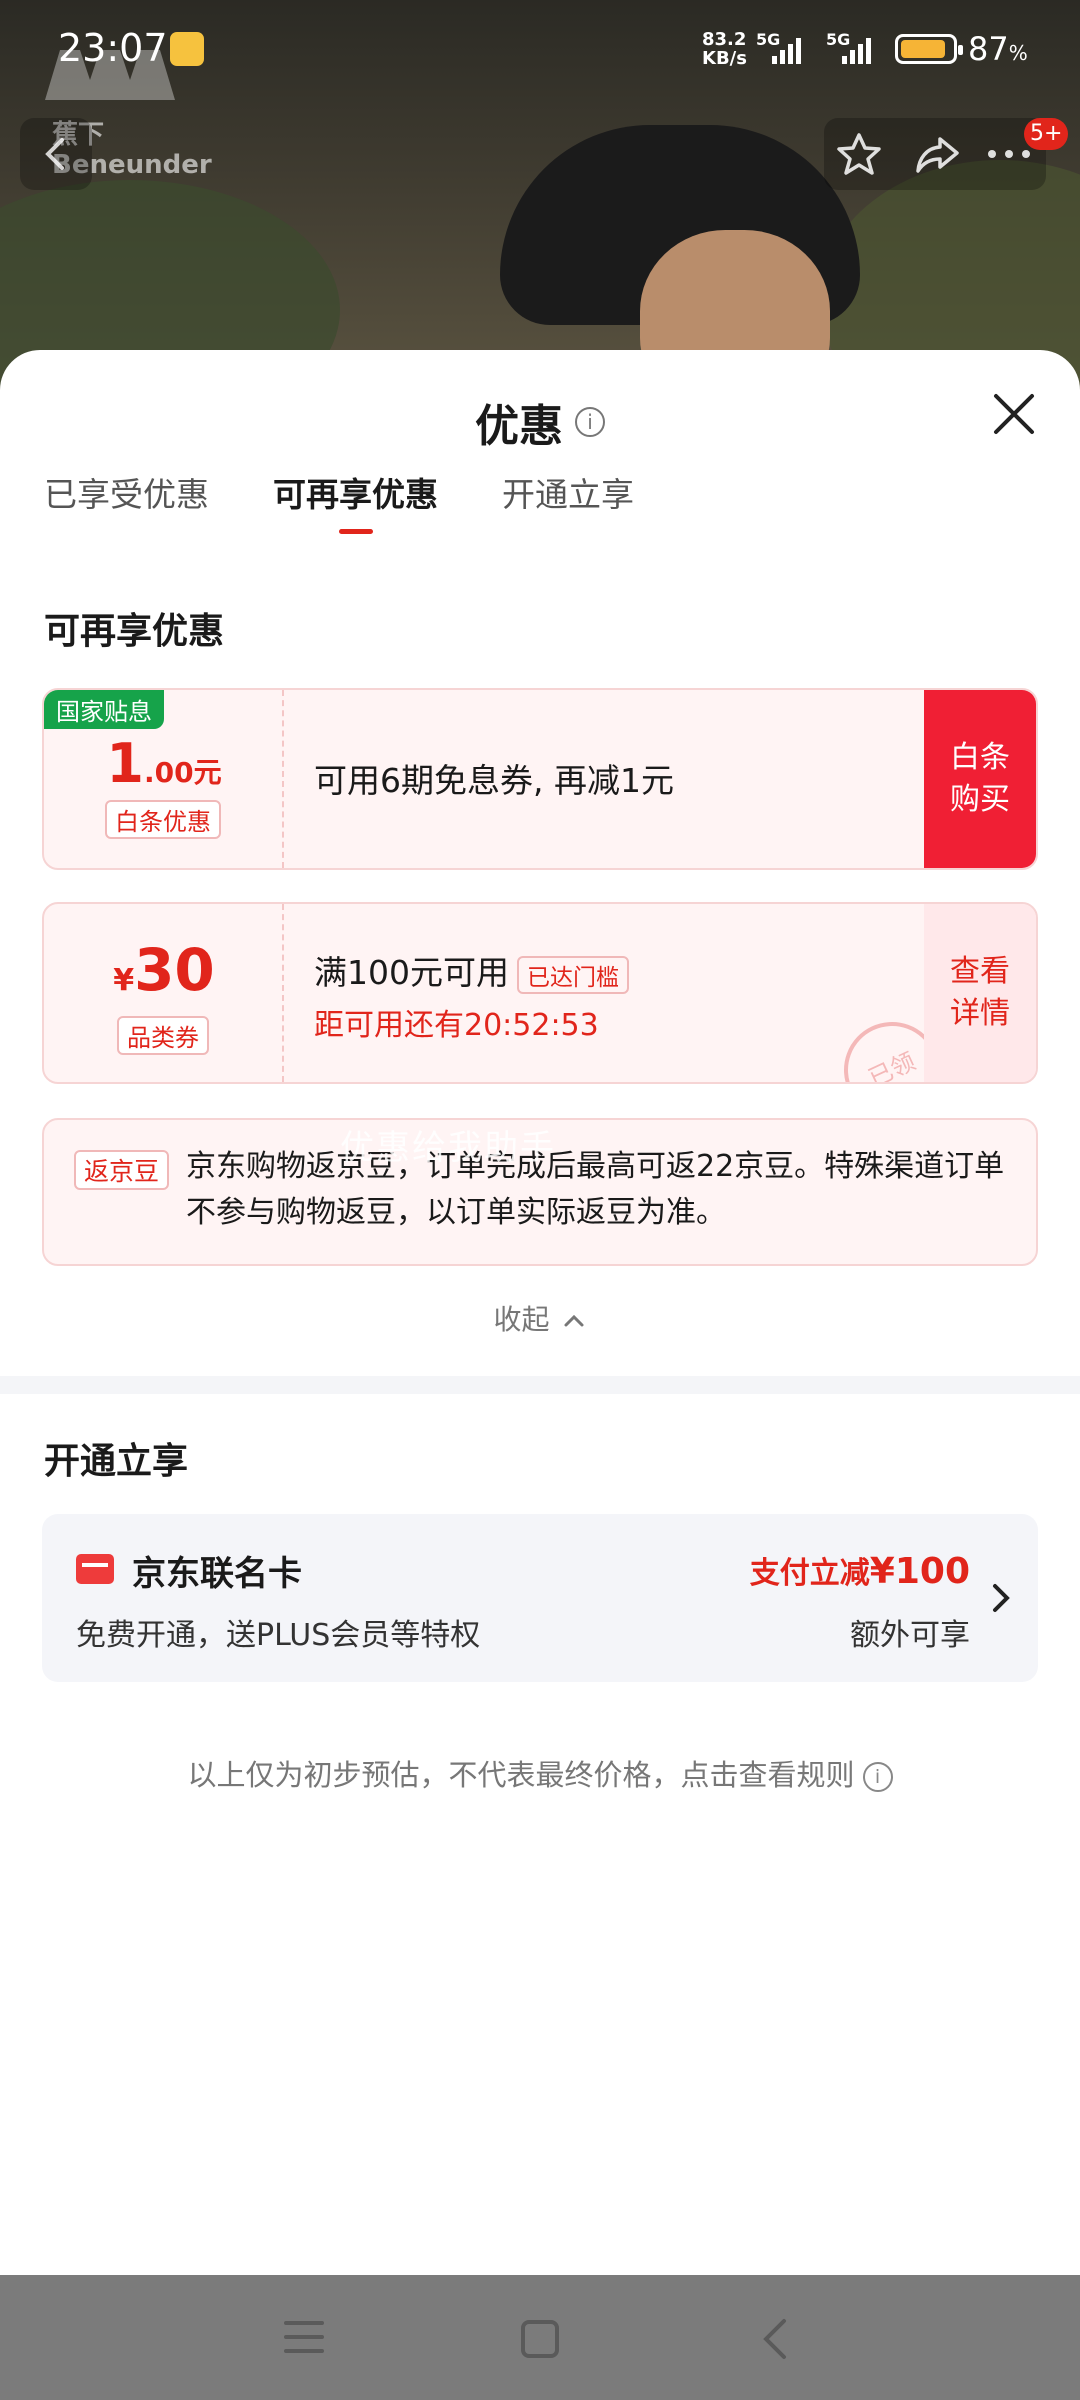  What do you see at coordinates (164, 763) in the screenshot?
I see `coupon-amount: 1.00元` at bounding box center [164, 763].